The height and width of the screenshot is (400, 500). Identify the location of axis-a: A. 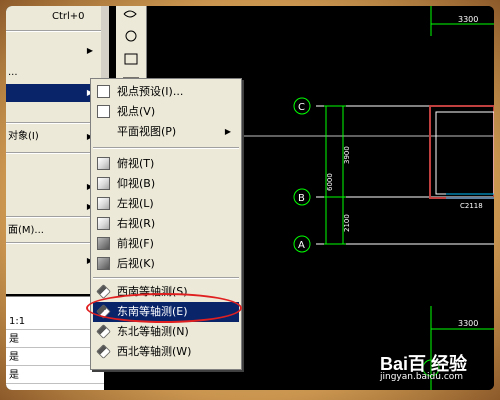
(301, 245).